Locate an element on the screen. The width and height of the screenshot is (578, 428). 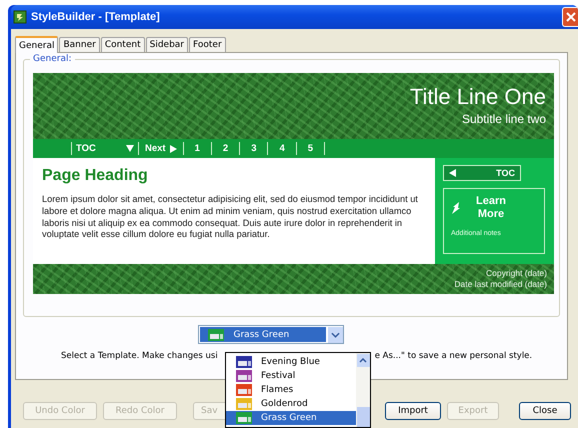
tab: Footer is located at coordinates (207, 44).